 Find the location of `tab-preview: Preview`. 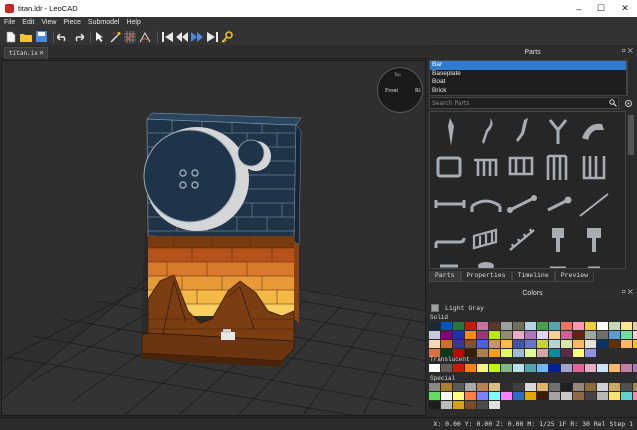

tab-preview: Preview is located at coordinates (574, 276).